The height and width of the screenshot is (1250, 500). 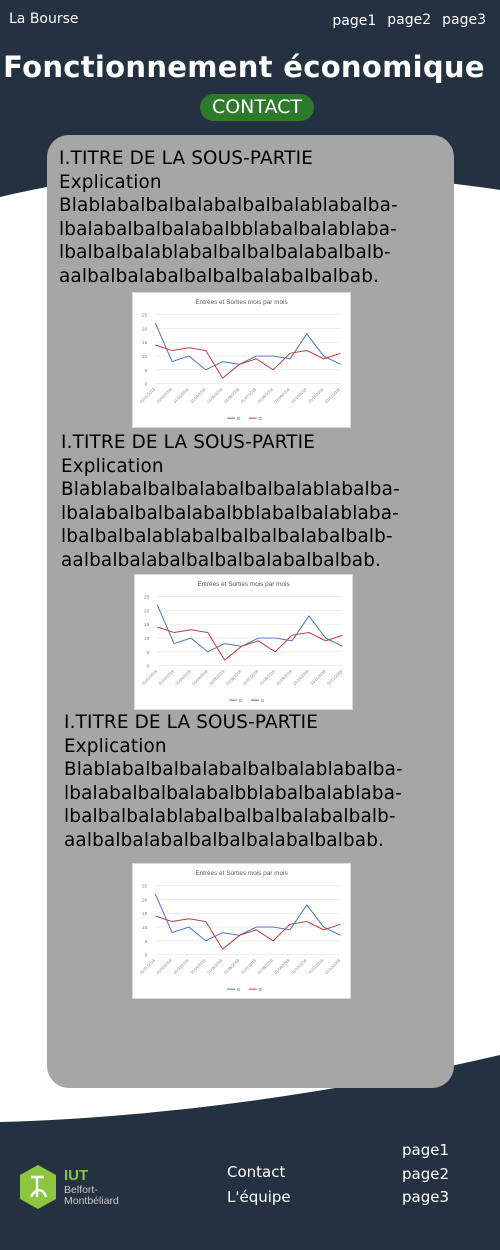 I want to click on footer-link-contact: Contact, so click(x=259, y=1172).